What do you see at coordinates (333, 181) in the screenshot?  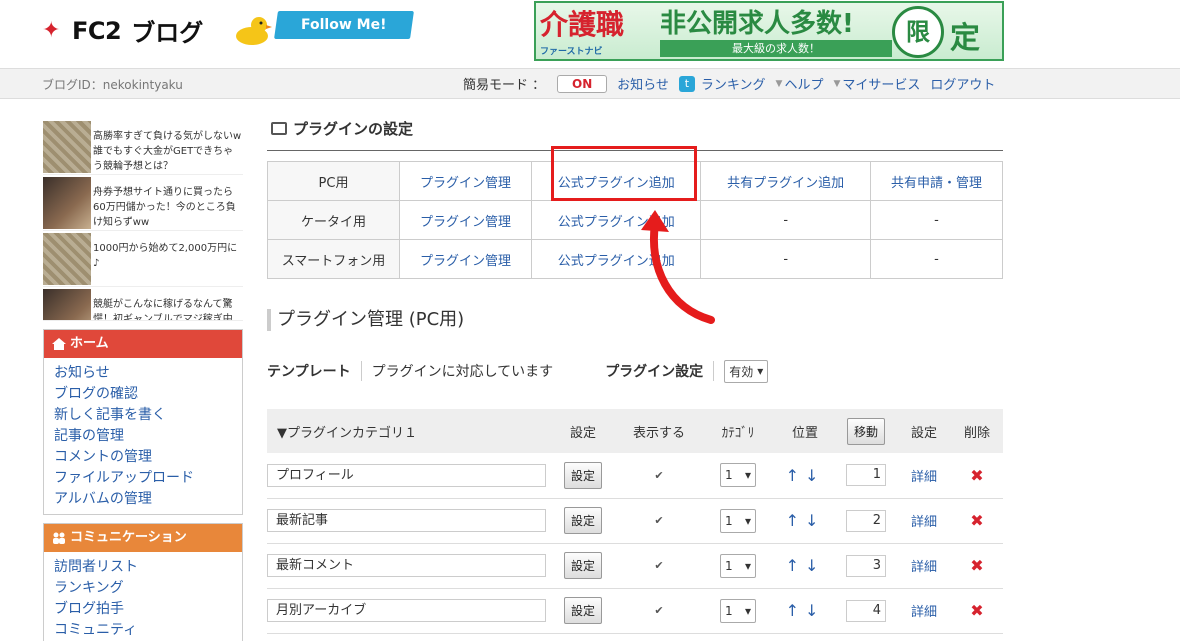 I see `row-label: PC用` at bounding box center [333, 181].